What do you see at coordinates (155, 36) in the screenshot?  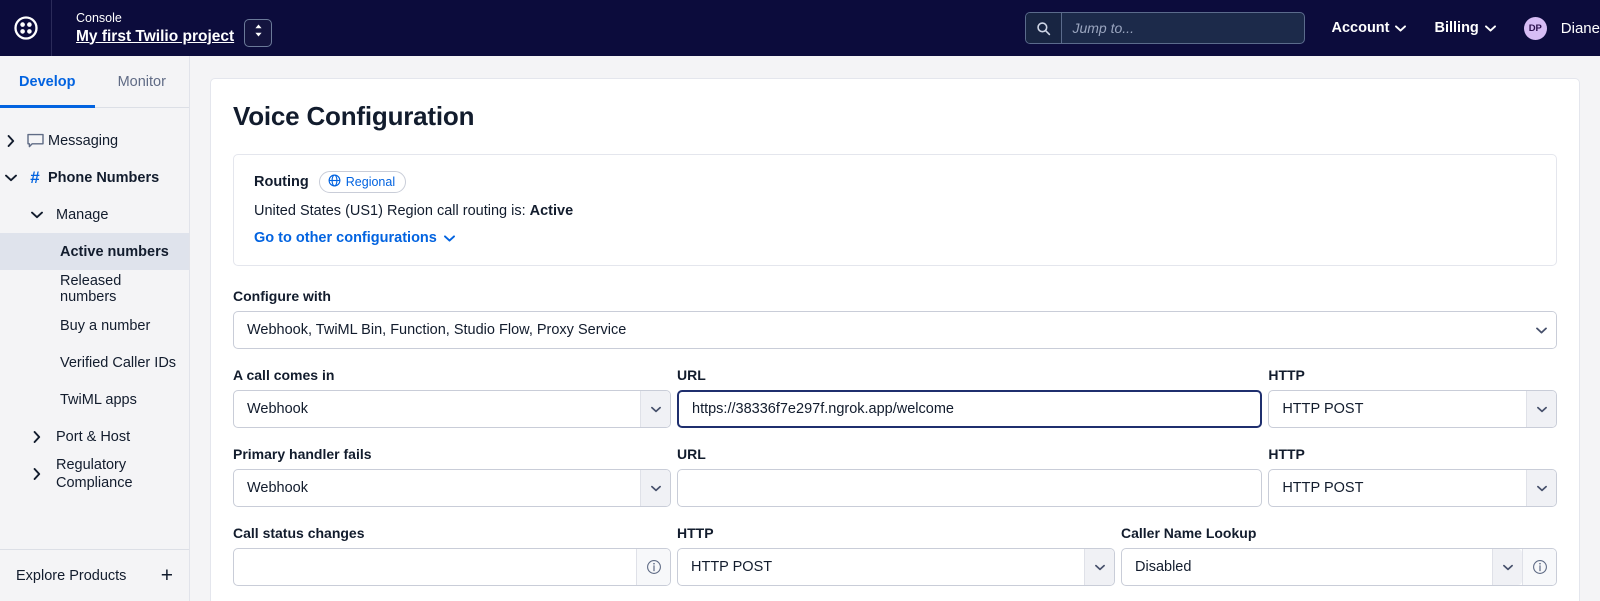 I see `project-name-link: My first Twilio project` at bounding box center [155, 36].